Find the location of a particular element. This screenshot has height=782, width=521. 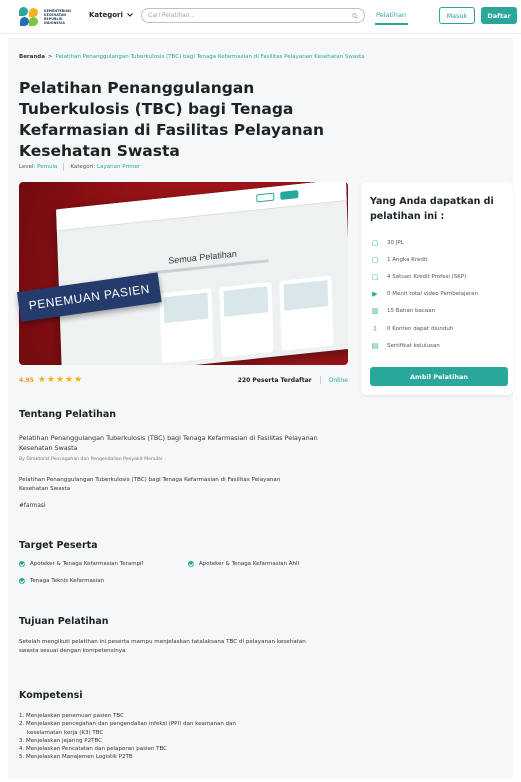

section-heading-kompetensi: Kompetensi is located at coordinates (51, 695).